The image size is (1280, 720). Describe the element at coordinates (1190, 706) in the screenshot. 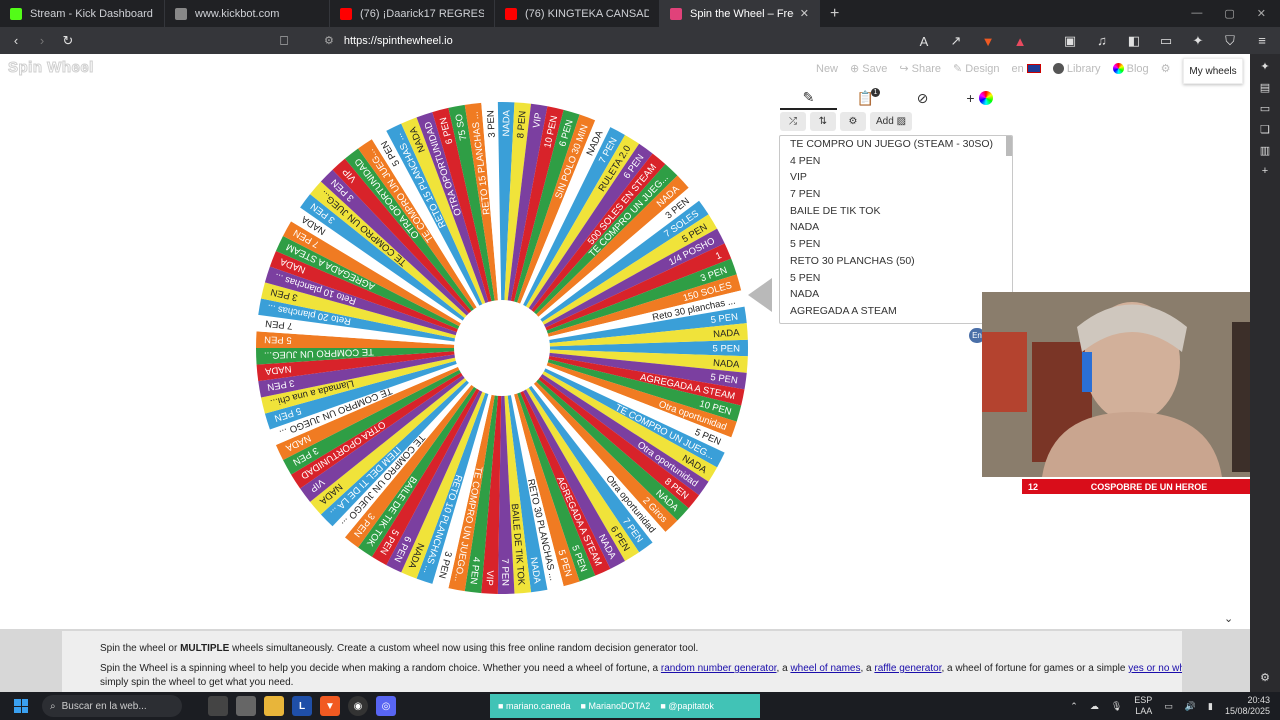

I see `volume-icon: 🔊` at that location.